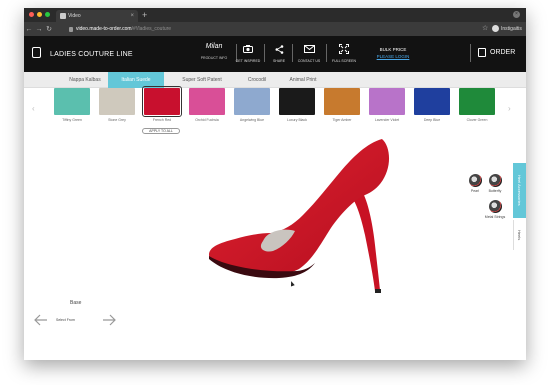  Describe the element at coordinates (132, 16) in the screenshot. I see `tab-close-icon: ×` at that location.